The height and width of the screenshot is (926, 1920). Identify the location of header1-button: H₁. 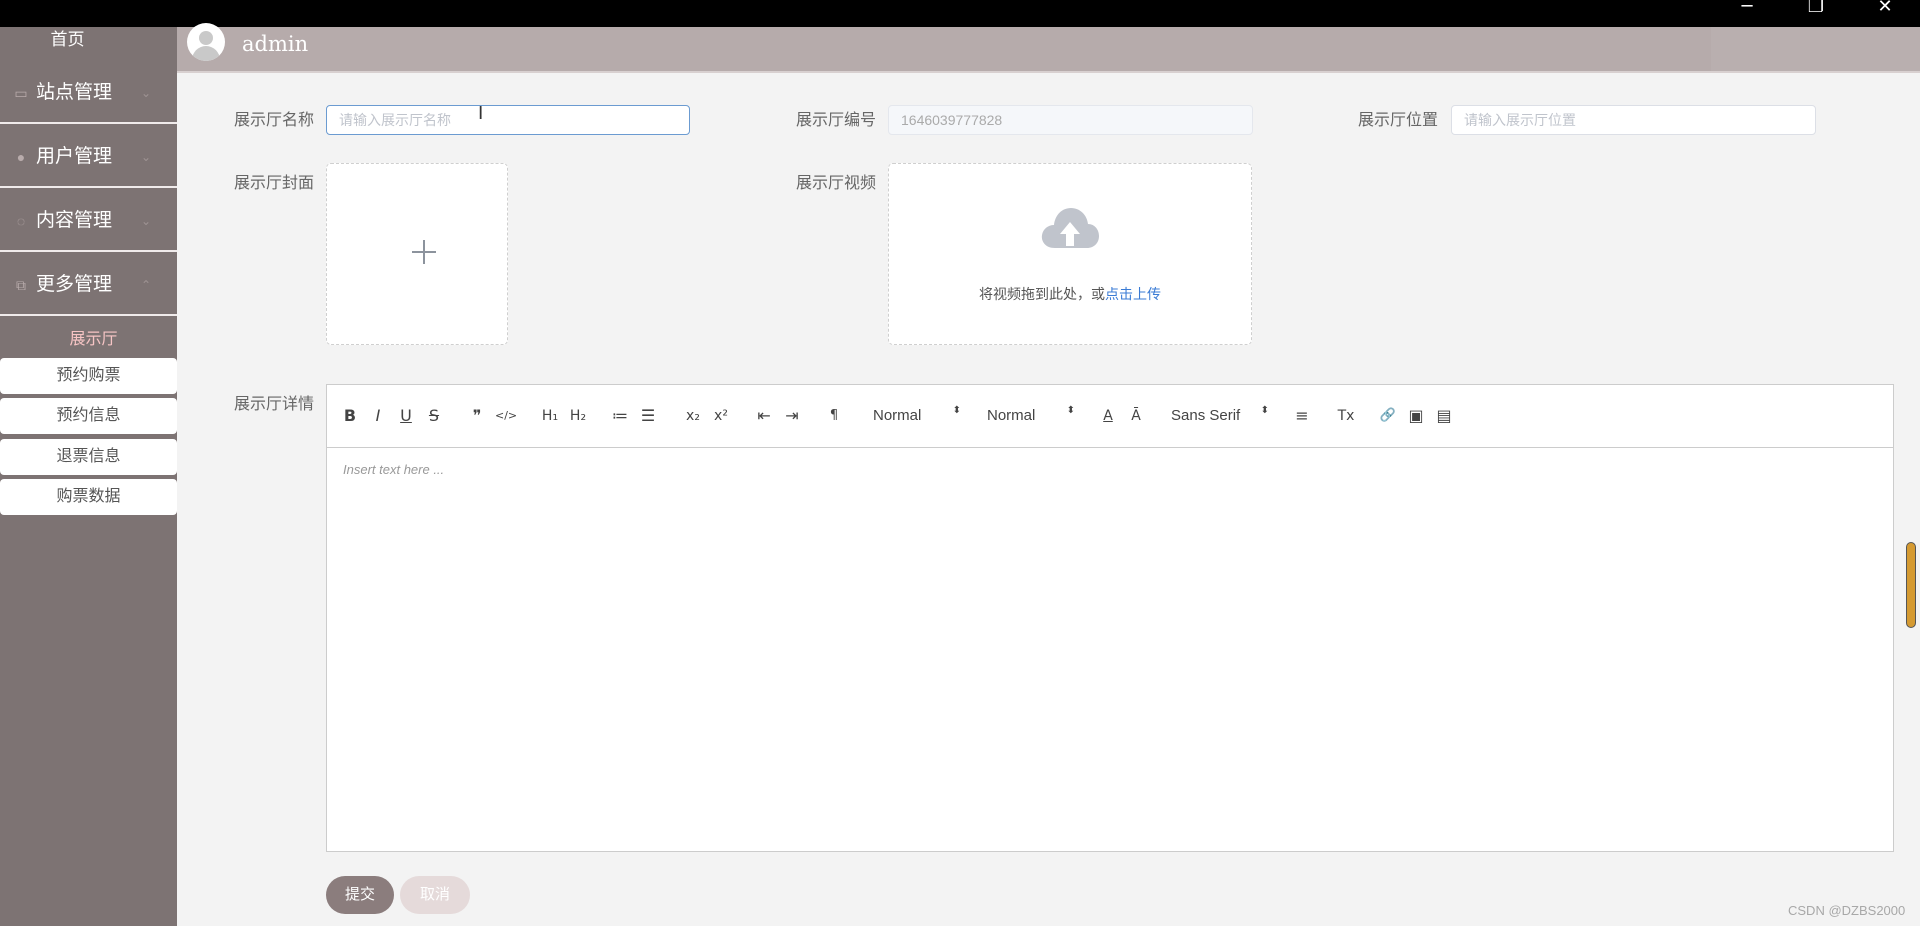
(550, 416).